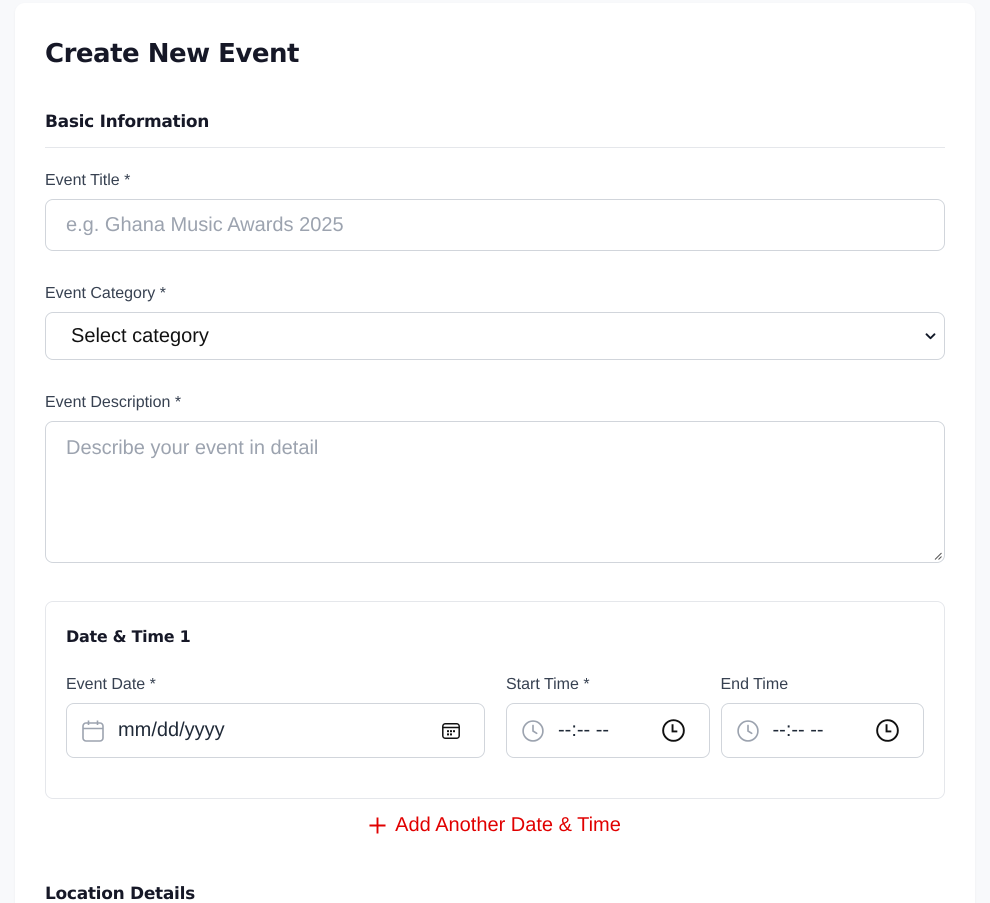 This screenshot has width=990, height=903. I want to click on date-input-field: mm/dd/yyyy, so click(275, 730).